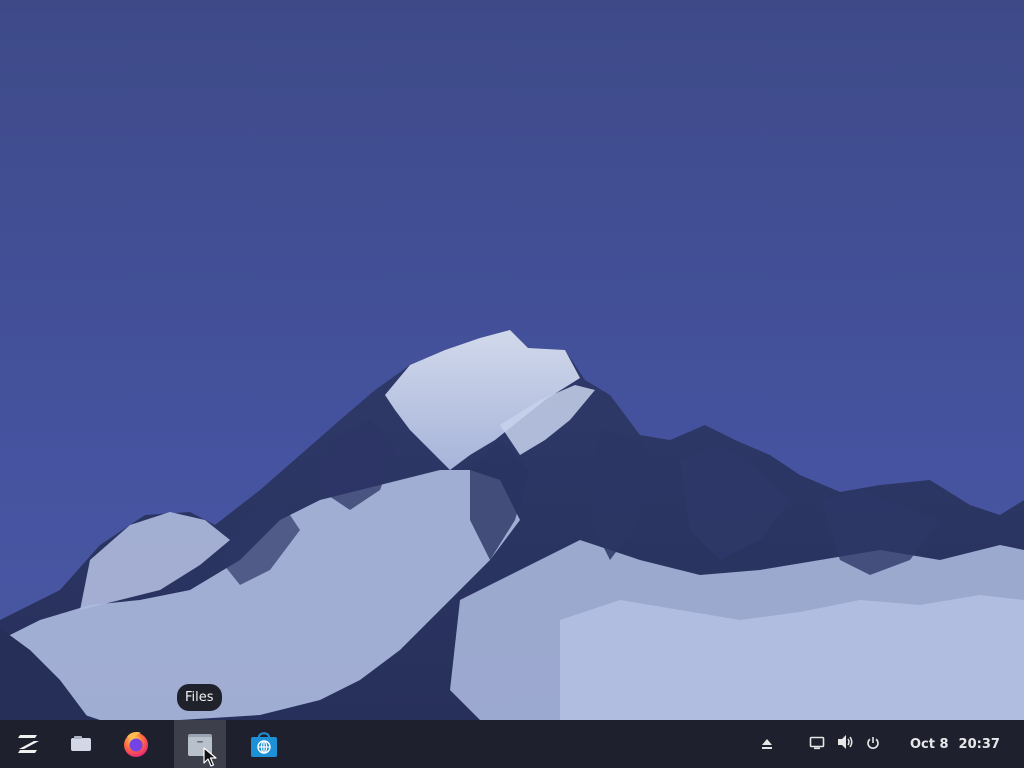 The width and height of the screenshot is (1024, 768). What do you see at coordinates (955, 744) in the screenshot?
I see `clock: Oct 8 20:37` at bounding box center [955, 744].